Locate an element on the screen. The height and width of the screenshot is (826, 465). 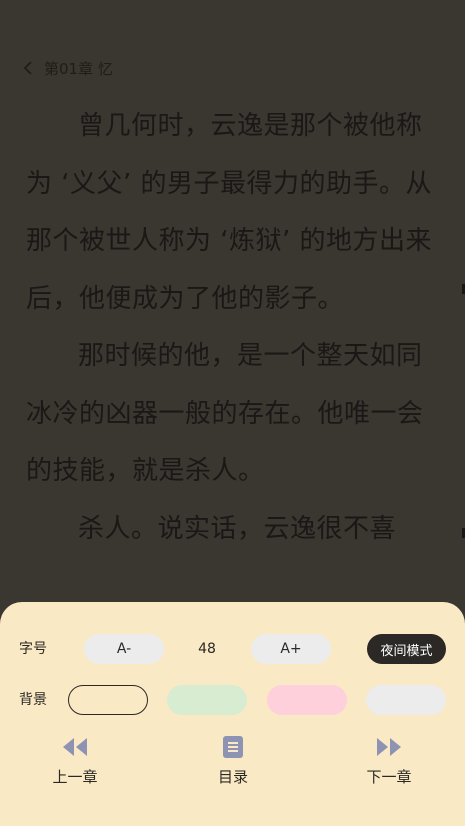
font-size-row: 字号 A- 48 A+ 夜间模式 is located at coordinates (232, 649).